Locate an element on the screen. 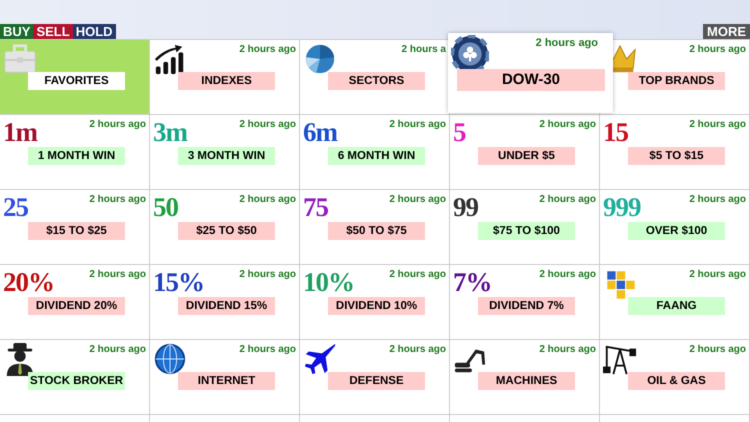 The height and width of the screenshot is (422, 750). category-label: $75 TO $100 is located at coordinates (526, 231).